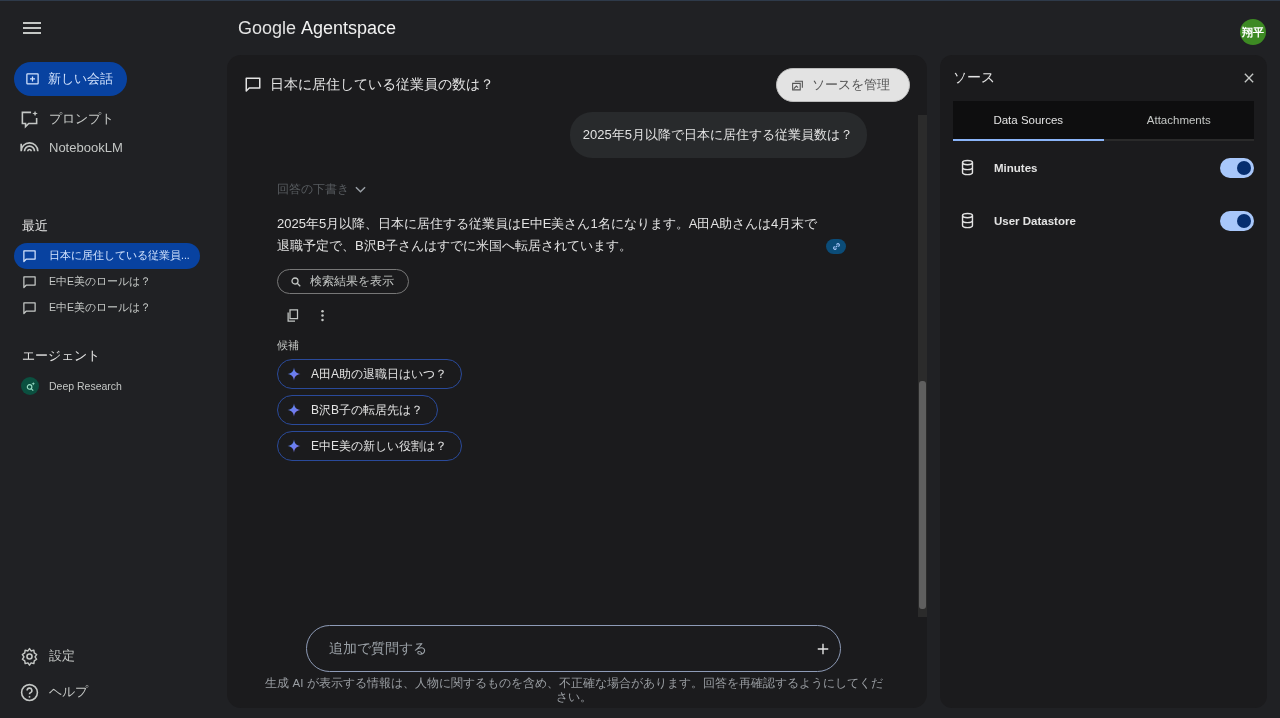 This screenshot has width=1280, height=718. I want to click on manage-sources-button: ソースを管理, so click(843, 85).